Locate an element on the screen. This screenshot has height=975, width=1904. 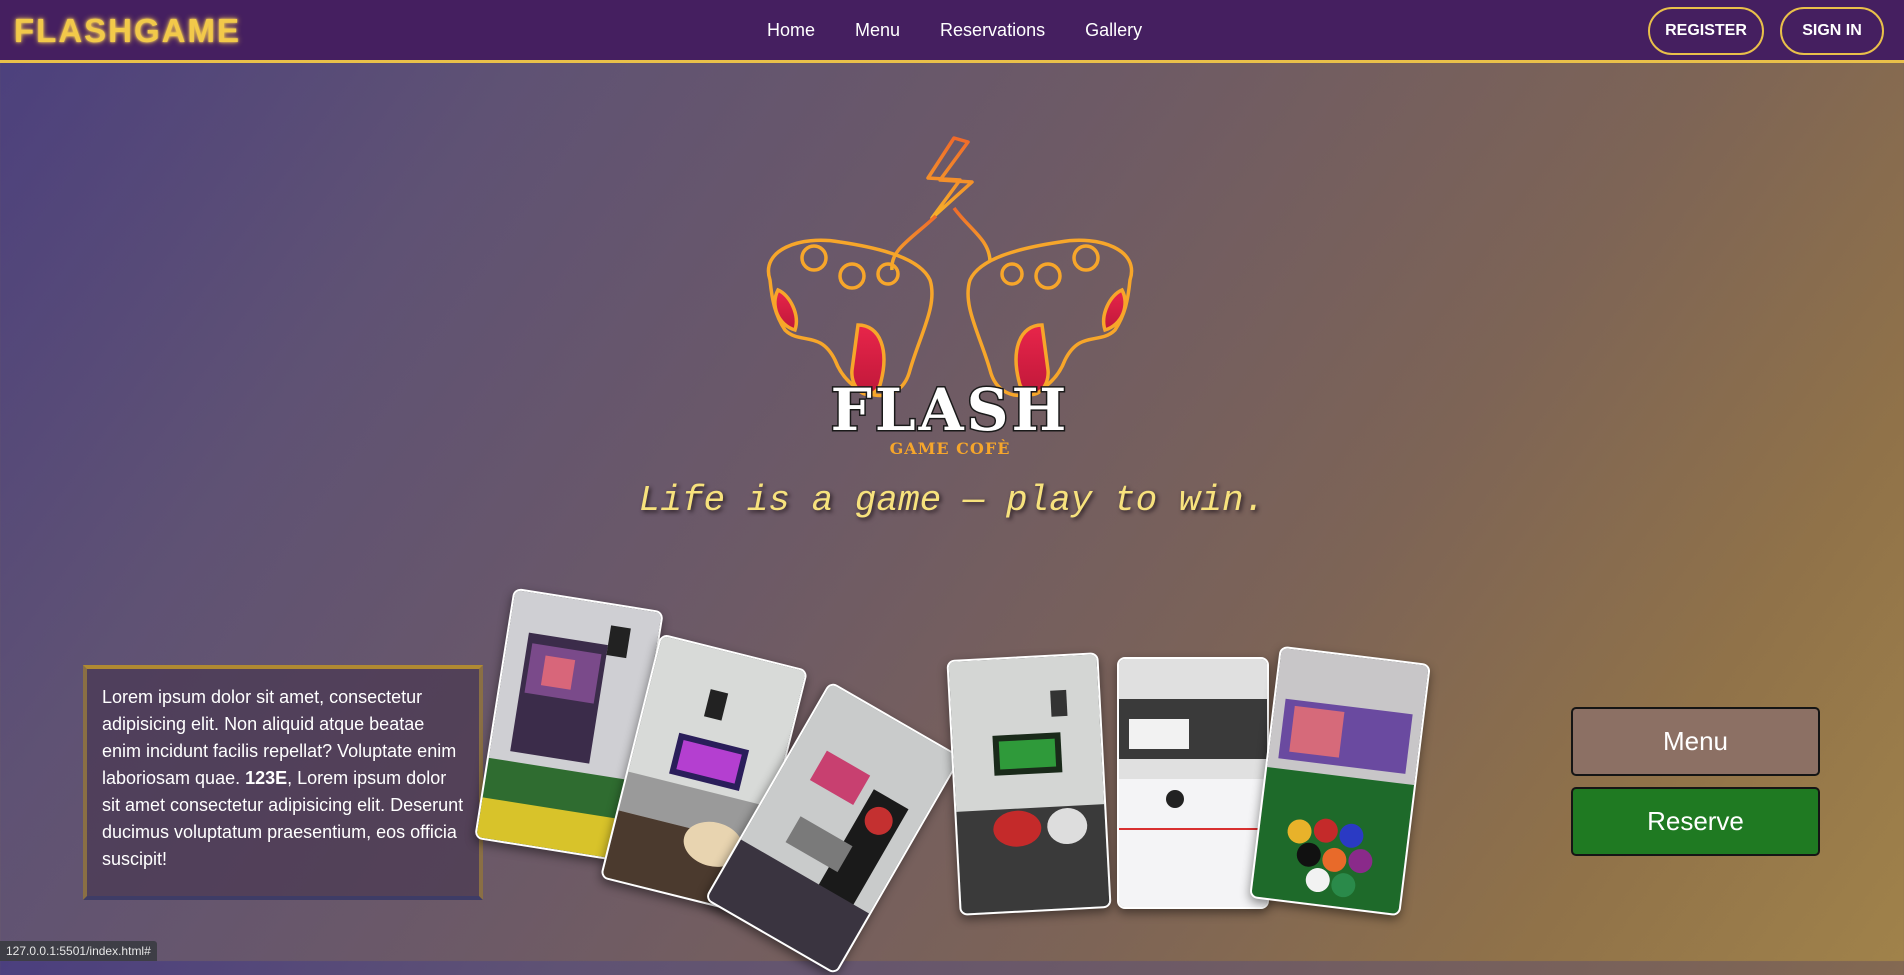
lightning-bolt-icon is located at coordinates (941, 203).